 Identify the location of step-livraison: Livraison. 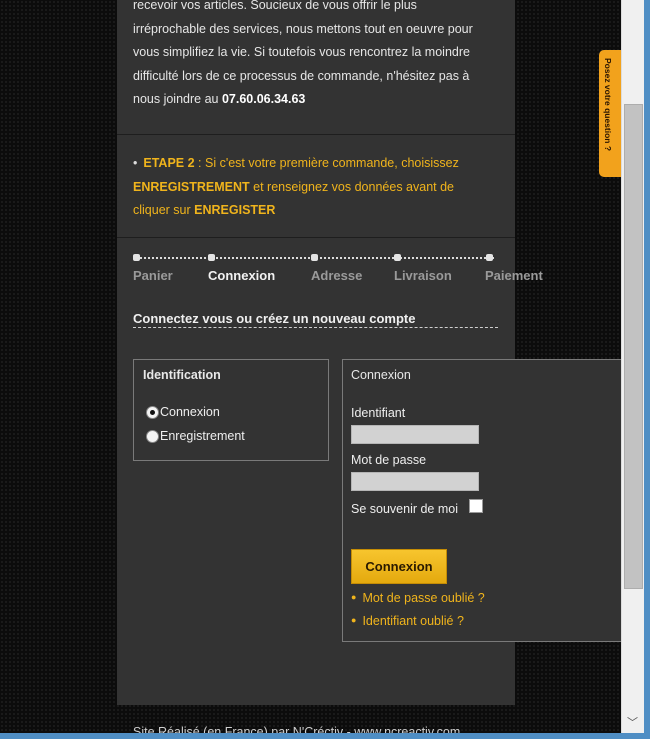
(423, 275).